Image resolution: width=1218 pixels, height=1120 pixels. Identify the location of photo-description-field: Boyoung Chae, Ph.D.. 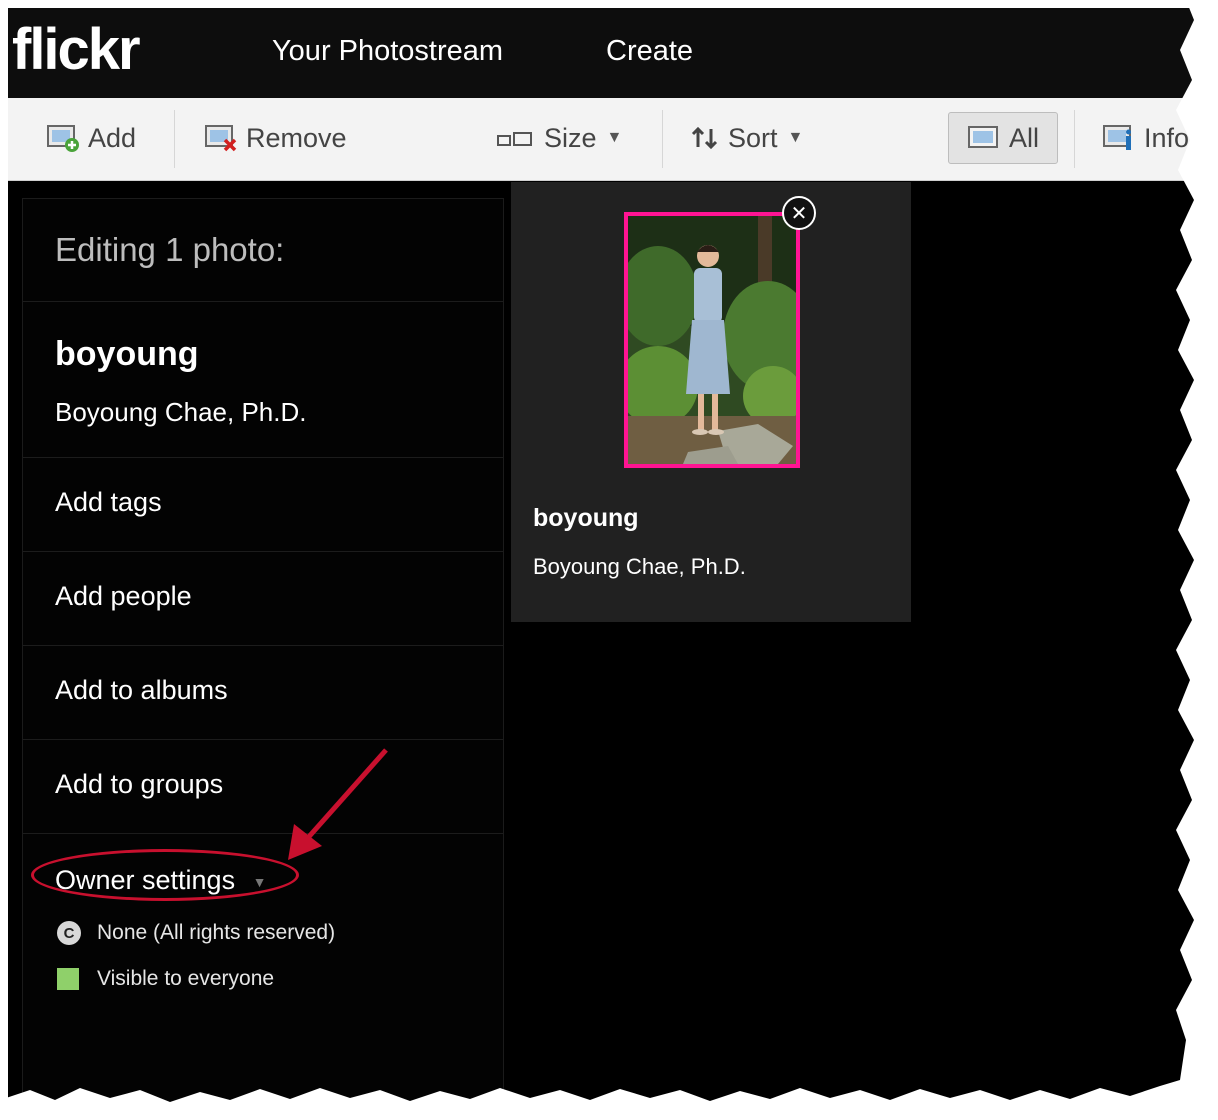
(181, 412).